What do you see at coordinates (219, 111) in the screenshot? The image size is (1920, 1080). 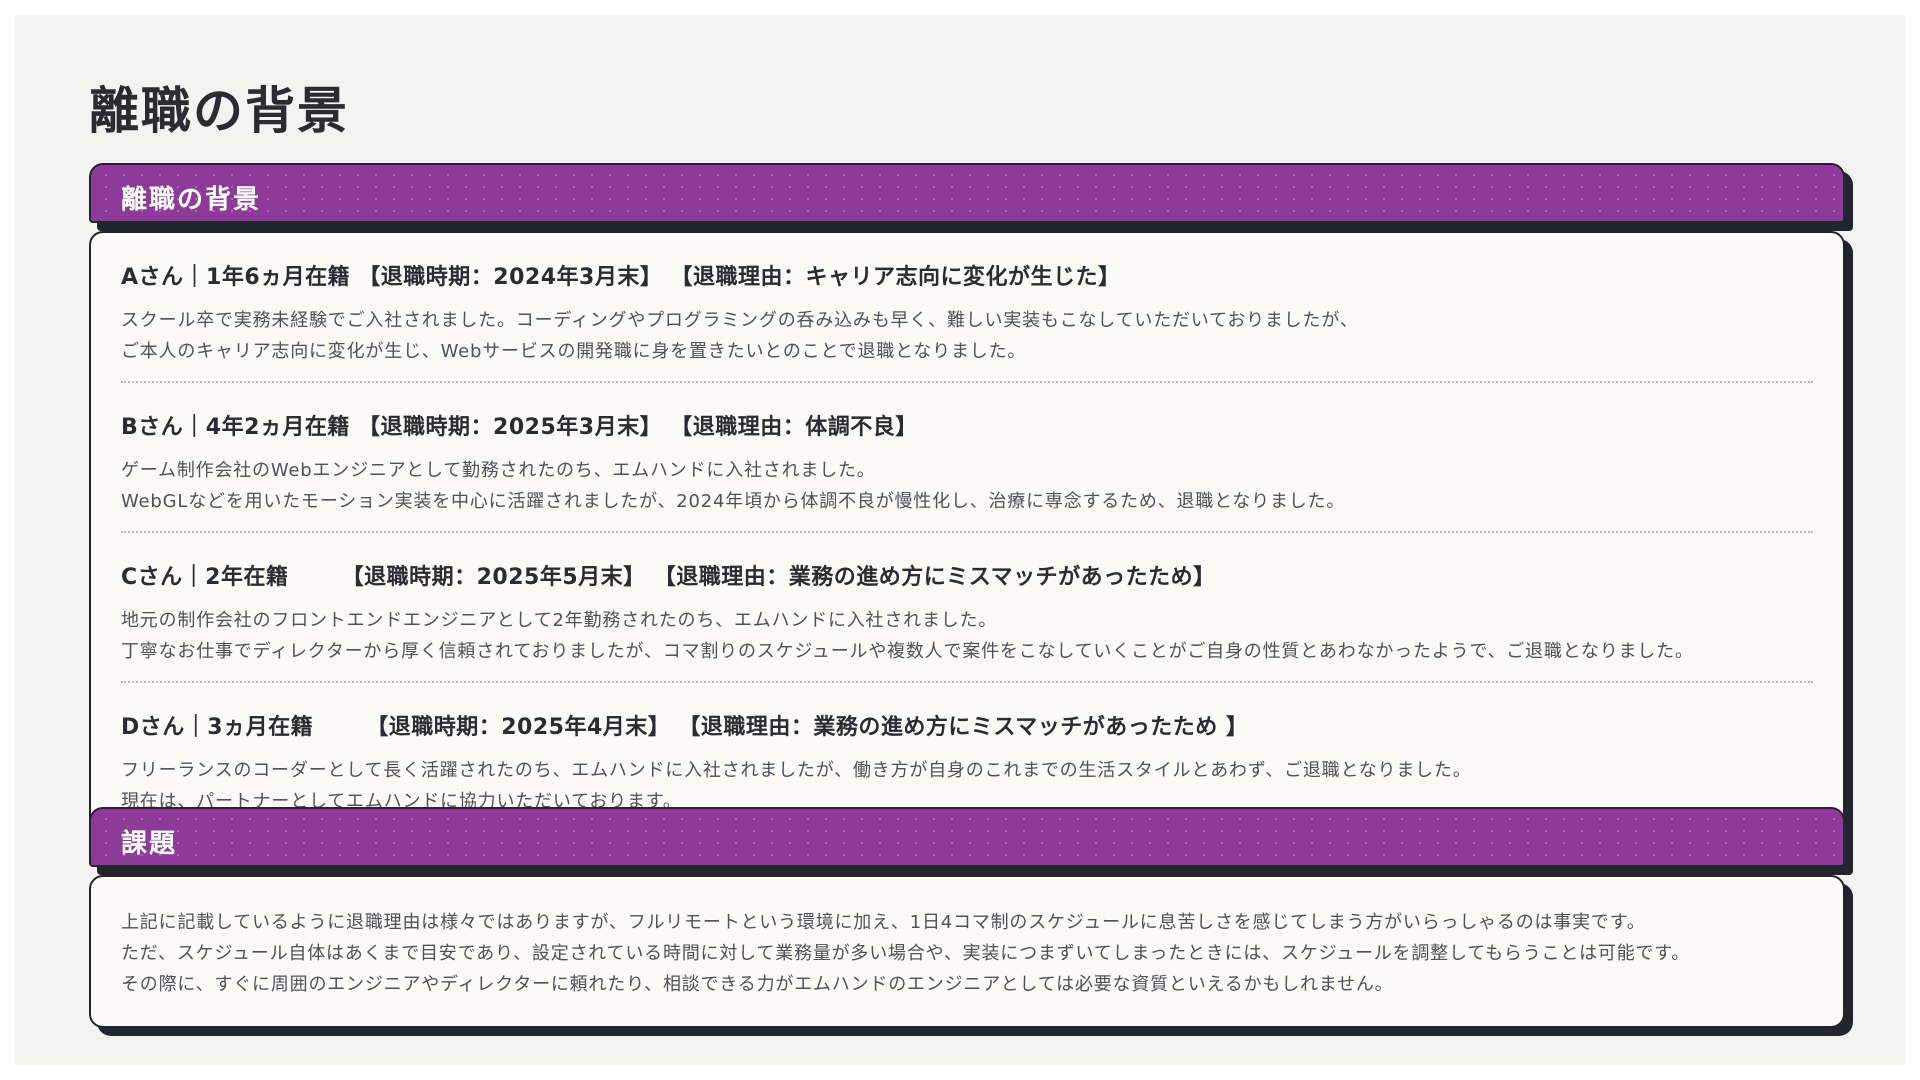 I see `page-title: 離職の背景` at bounding box center [219, 111].